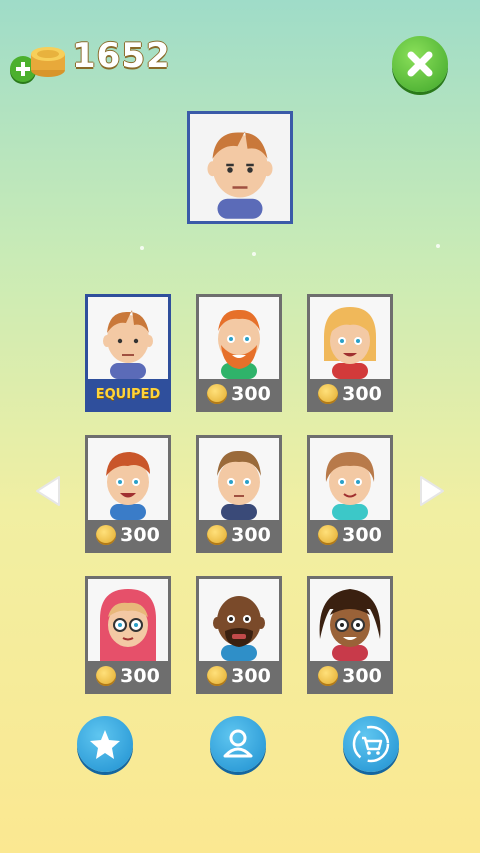  I want to click on next-page-button, so click(432, 491).